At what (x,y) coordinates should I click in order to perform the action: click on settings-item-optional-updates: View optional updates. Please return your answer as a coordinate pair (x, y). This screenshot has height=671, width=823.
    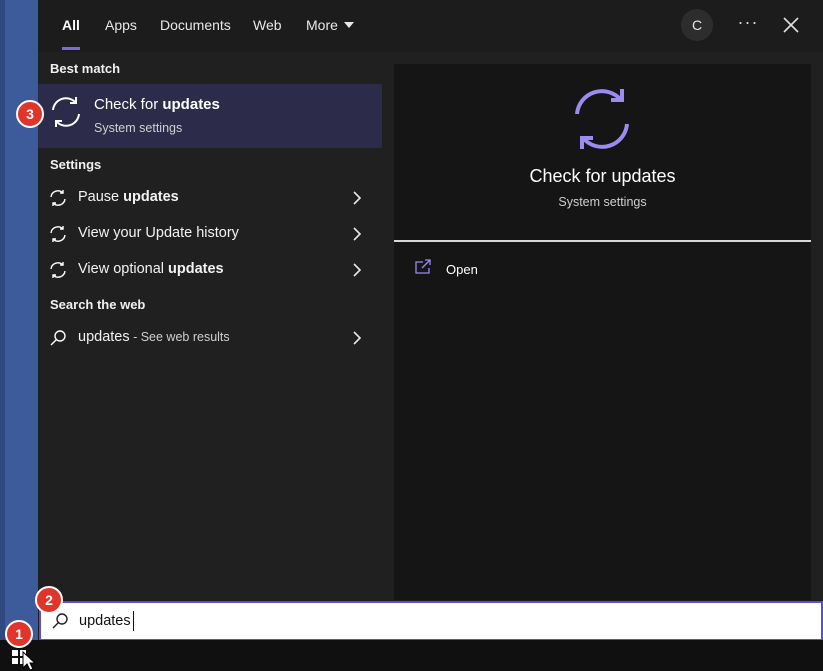
    Looking at the image, I should click on (210, 270).